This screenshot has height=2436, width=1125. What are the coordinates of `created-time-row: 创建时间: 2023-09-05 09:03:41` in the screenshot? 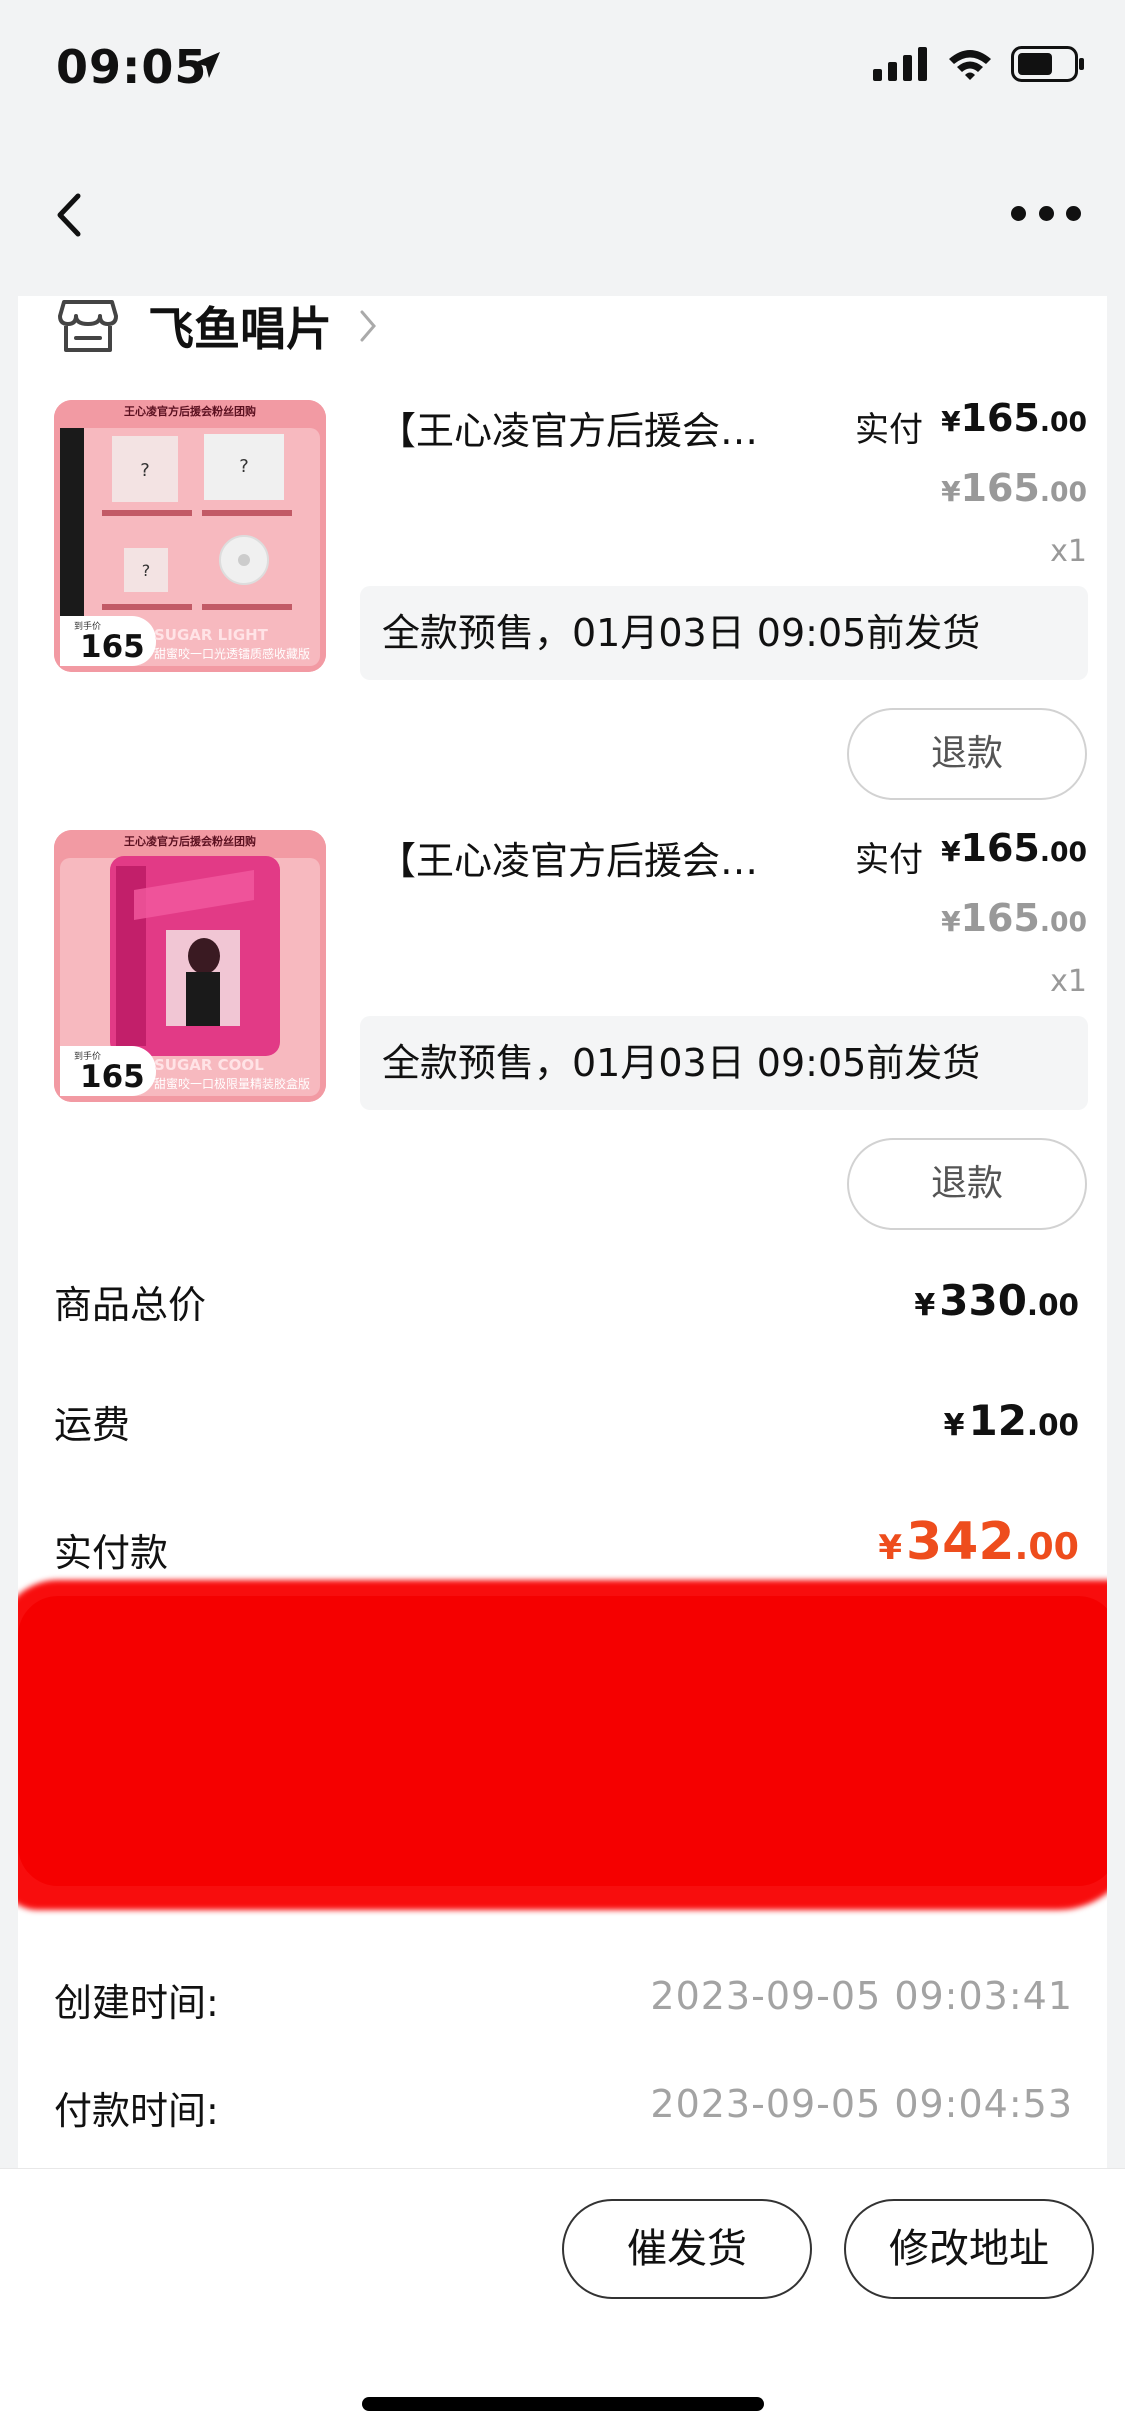 It's located at (562, 2002).